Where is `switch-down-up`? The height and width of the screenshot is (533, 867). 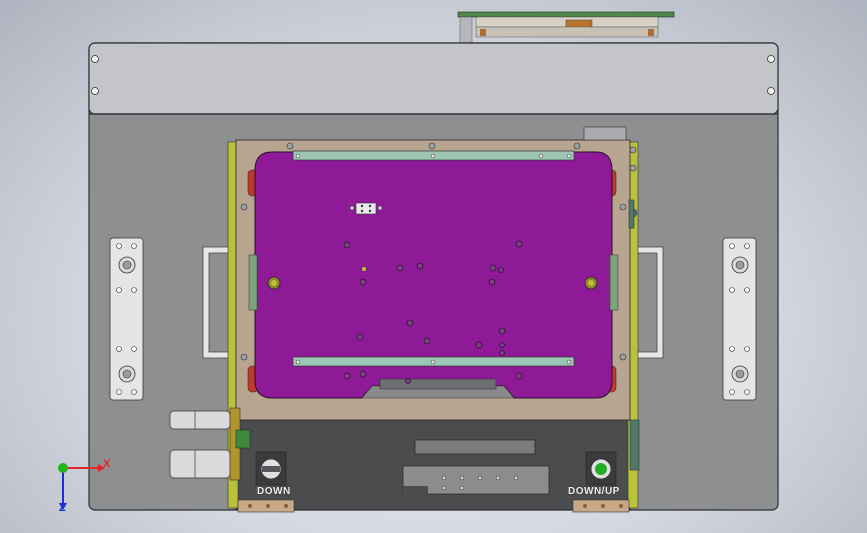 switch-down-up is located at coordinates (601, 468).